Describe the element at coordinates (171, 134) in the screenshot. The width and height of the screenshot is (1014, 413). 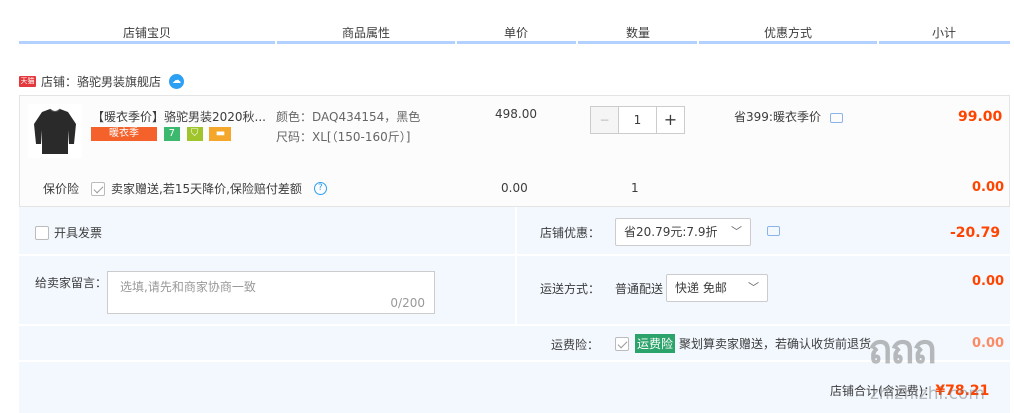
I see `promo-tag-7day: 7` at that location.